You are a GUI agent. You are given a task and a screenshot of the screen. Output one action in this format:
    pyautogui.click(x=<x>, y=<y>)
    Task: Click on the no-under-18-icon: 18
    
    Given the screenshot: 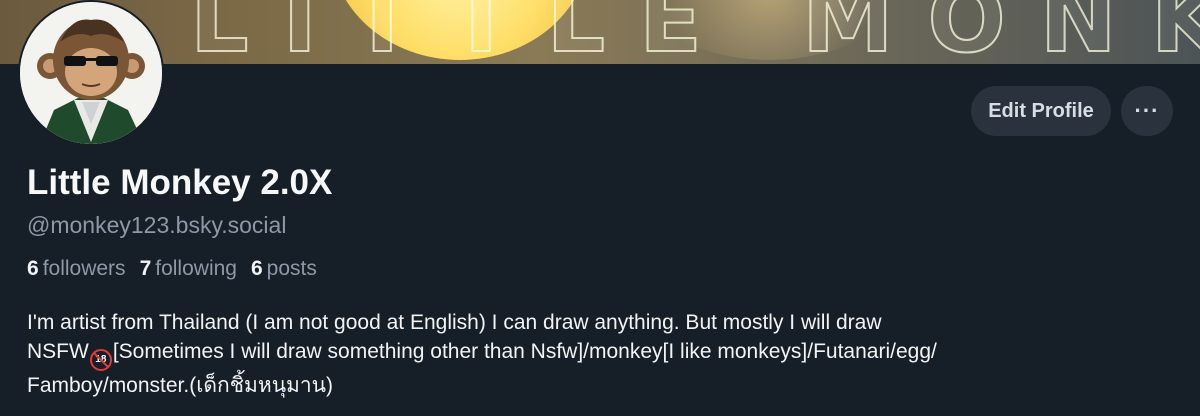 What is the action you would take?
    pyautogui.click(x=100, y=360)
    